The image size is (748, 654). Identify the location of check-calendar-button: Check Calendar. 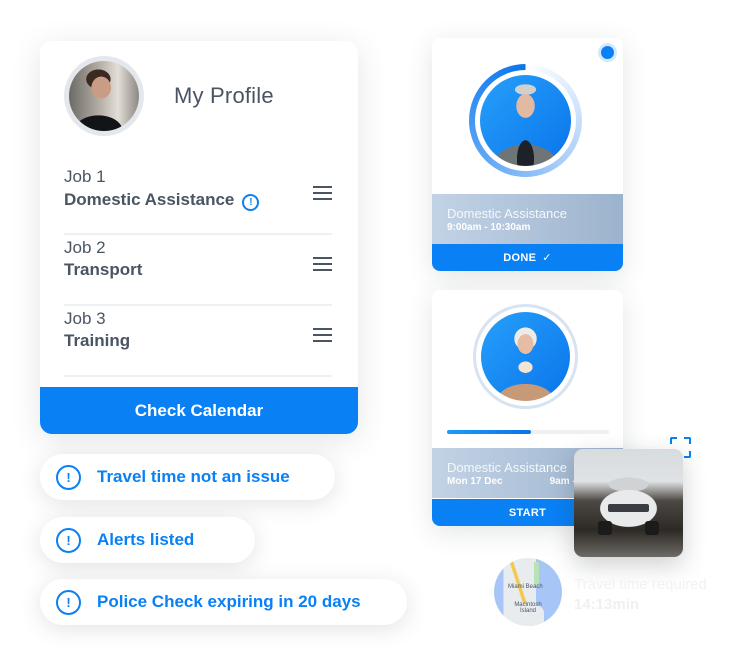
(199, 410).